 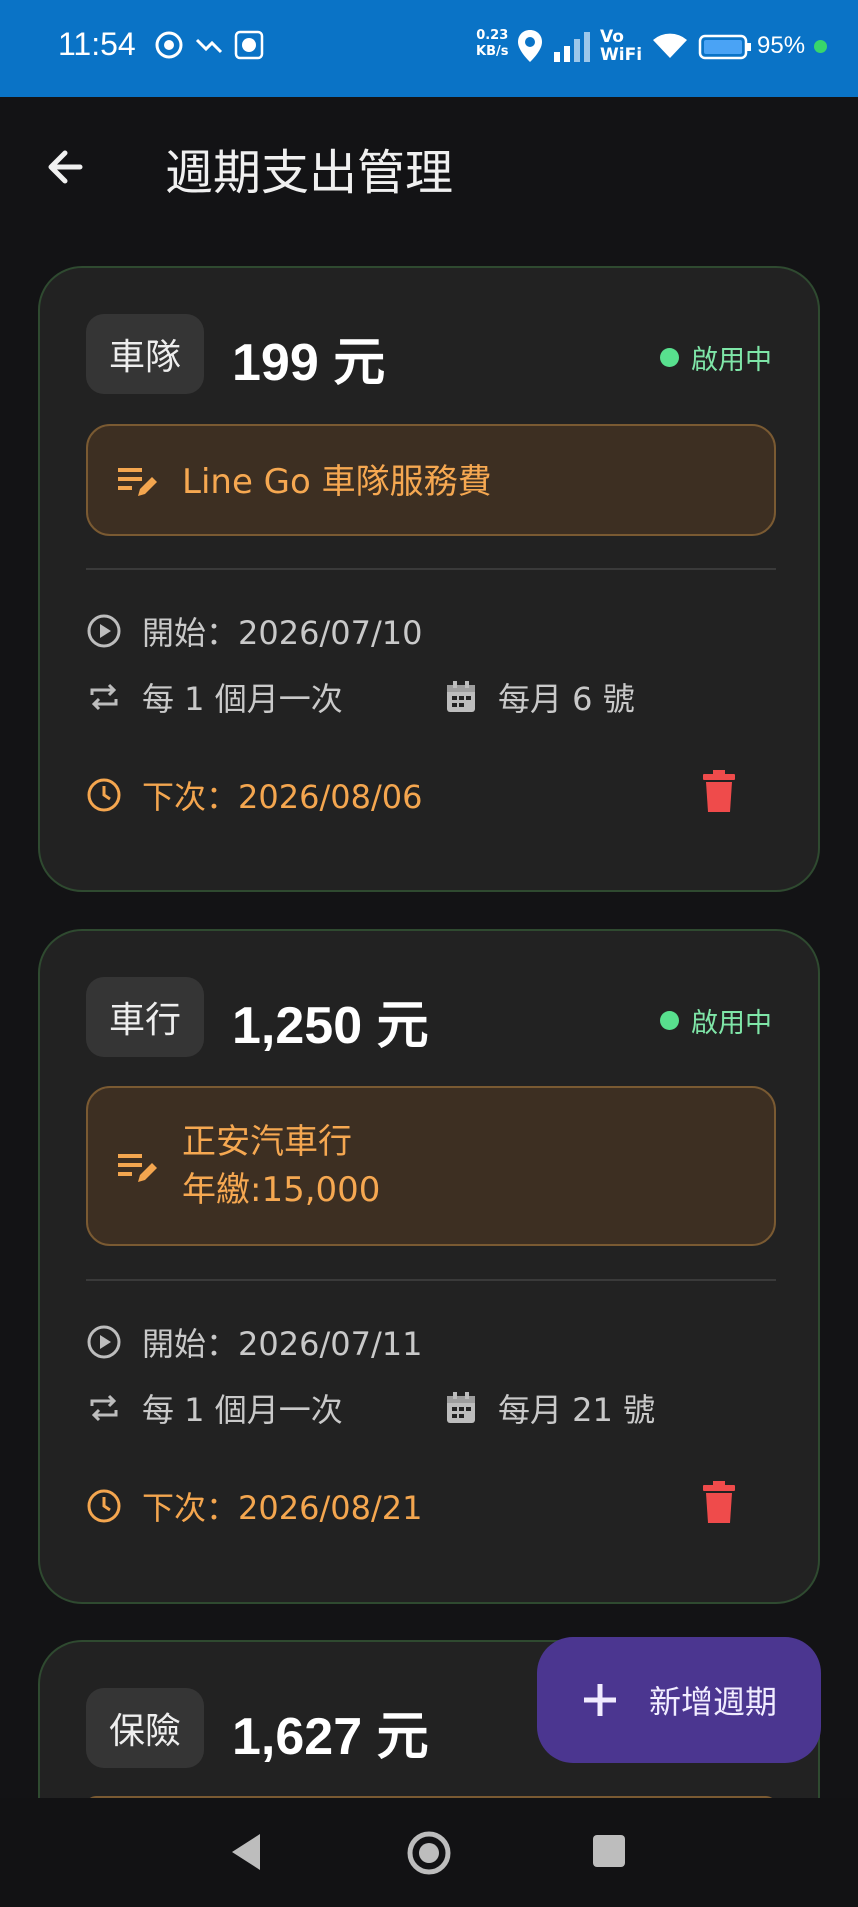 I want to click on note-text: Line Go 車隊服務費, so click(x=337, y=482).